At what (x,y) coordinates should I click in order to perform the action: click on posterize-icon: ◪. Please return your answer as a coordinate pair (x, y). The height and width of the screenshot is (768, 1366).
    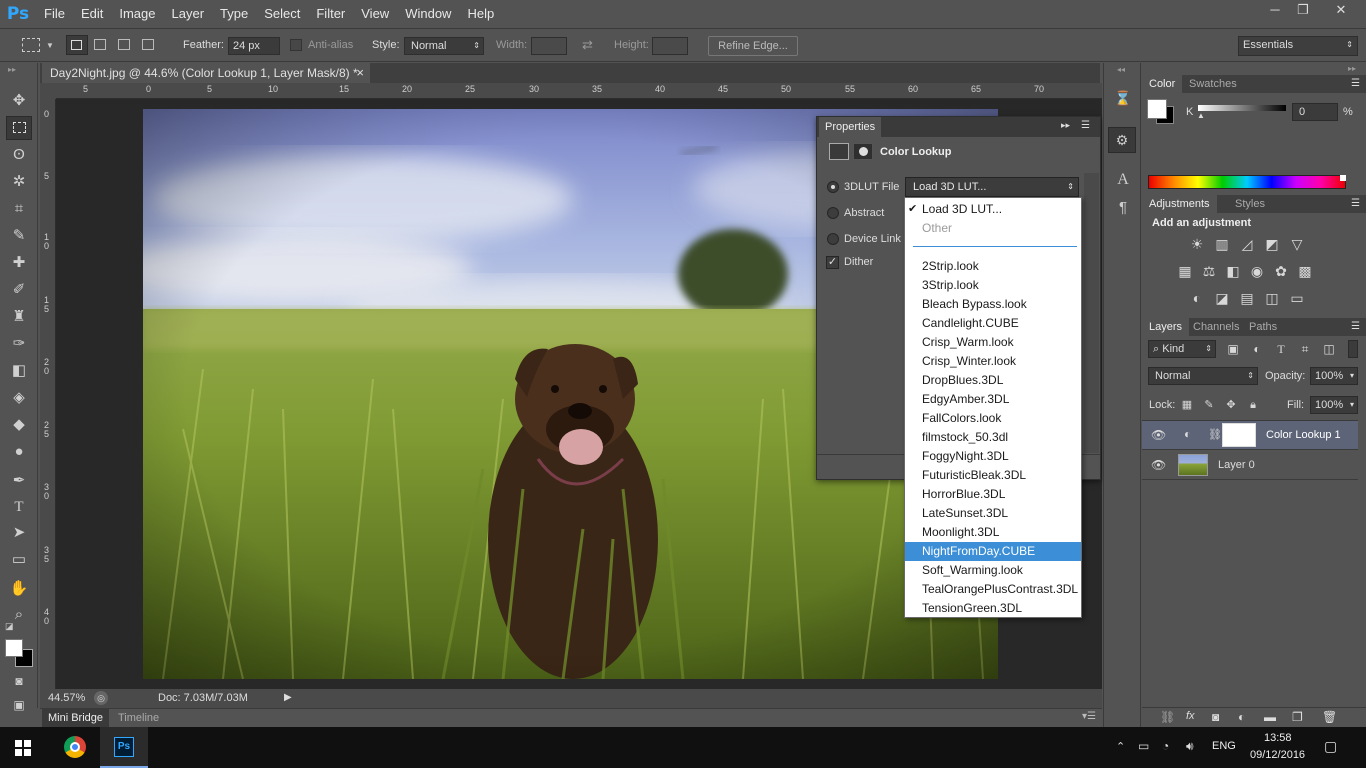
    Looking at the image, I should click on (1222, 298).